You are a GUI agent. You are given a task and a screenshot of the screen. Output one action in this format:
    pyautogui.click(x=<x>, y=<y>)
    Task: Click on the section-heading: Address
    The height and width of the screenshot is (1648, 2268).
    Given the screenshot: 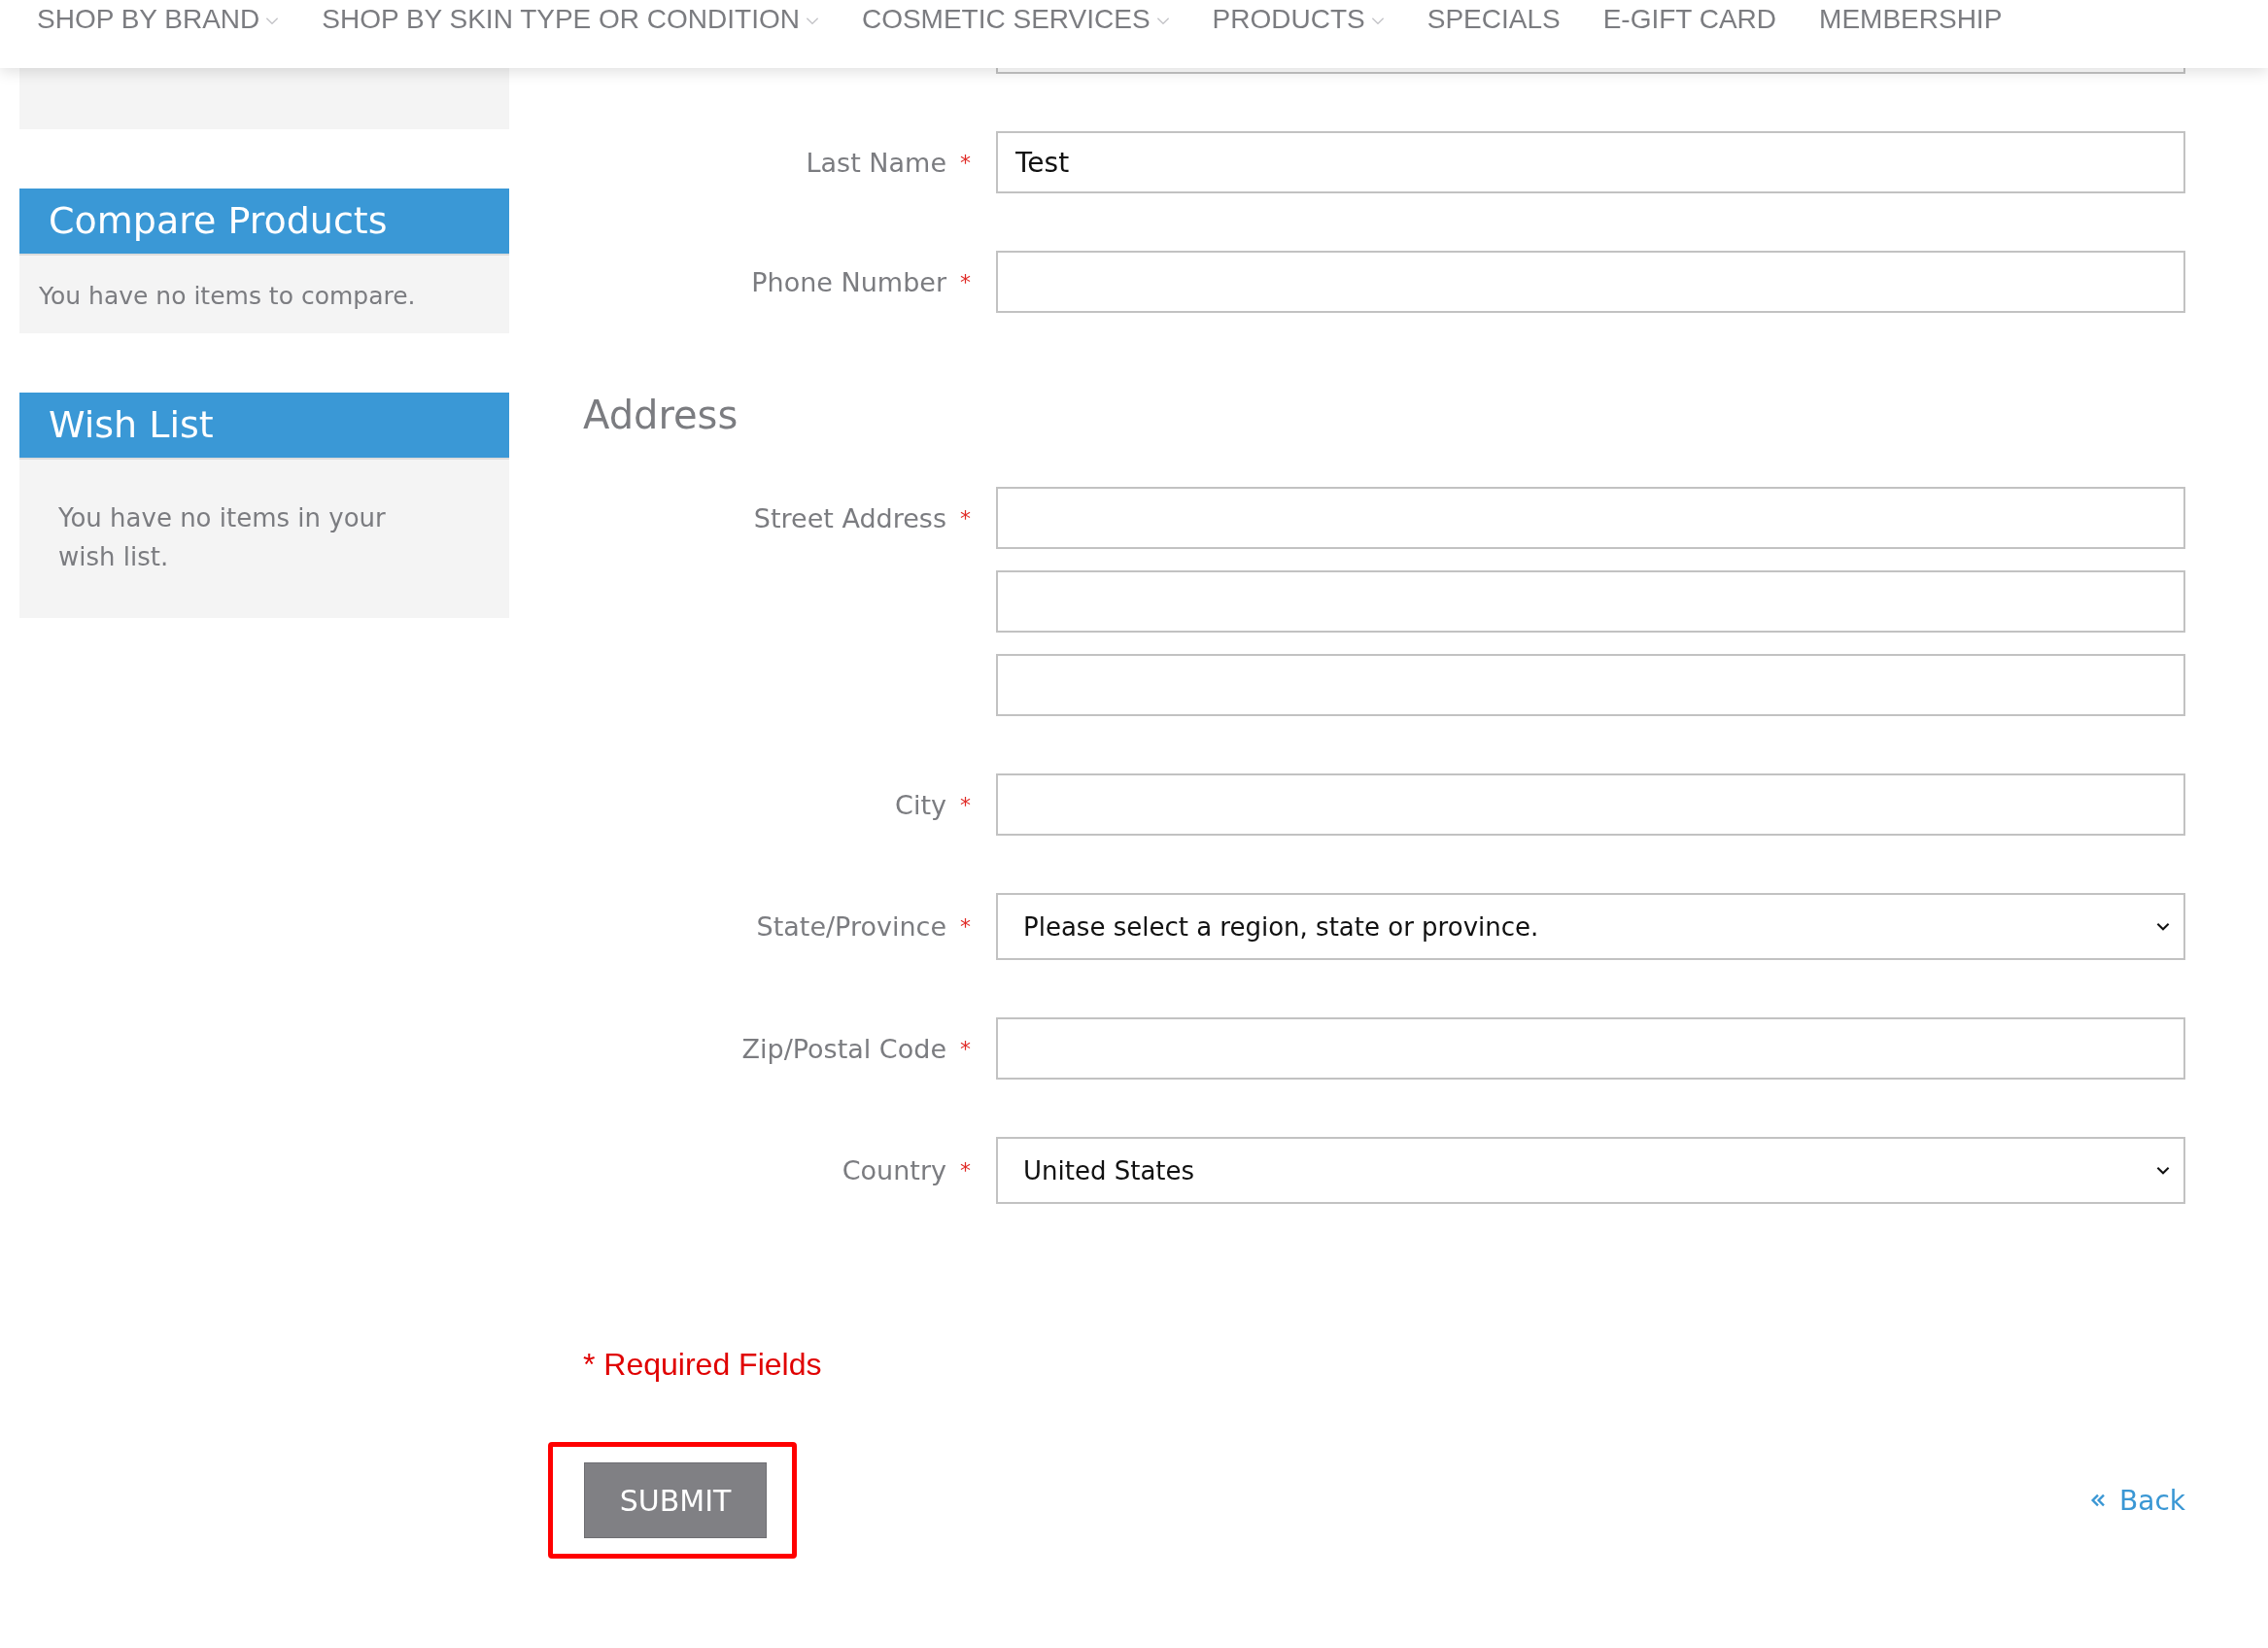 What is the action you would take?
    pyautogui.click(x=661, y=415)
    